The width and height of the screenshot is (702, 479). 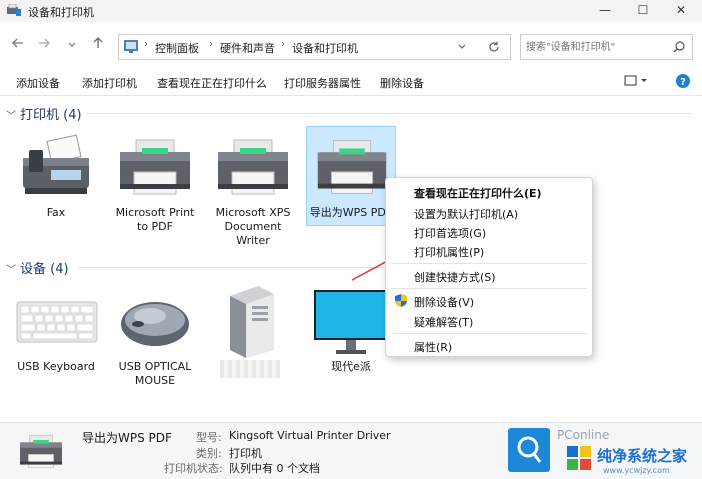 What do you see at coordinates (351, 212) in the screenshot?
I see `device-label: 导出为WPS PDF` at bounding box center [351, 212].